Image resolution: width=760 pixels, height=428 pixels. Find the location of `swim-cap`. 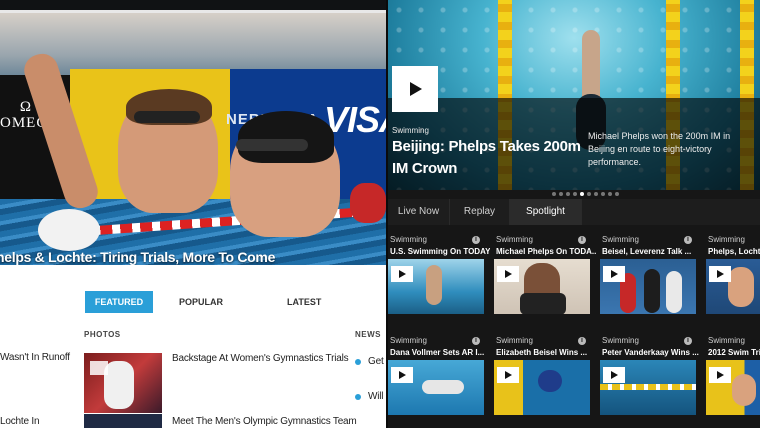

swim-cap is located at coordinates (286, 137).